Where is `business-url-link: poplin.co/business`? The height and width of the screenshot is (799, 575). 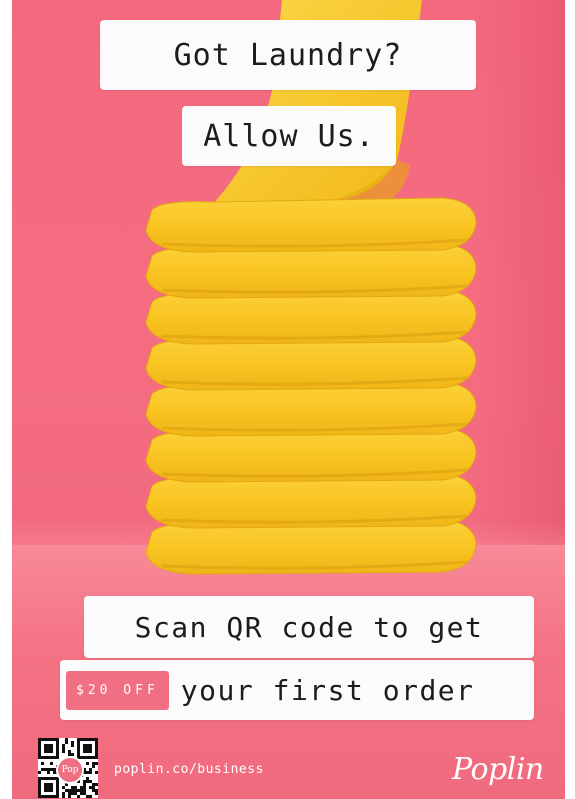
business-url-link: poplin.co/business is located at coordinates (189, 769).